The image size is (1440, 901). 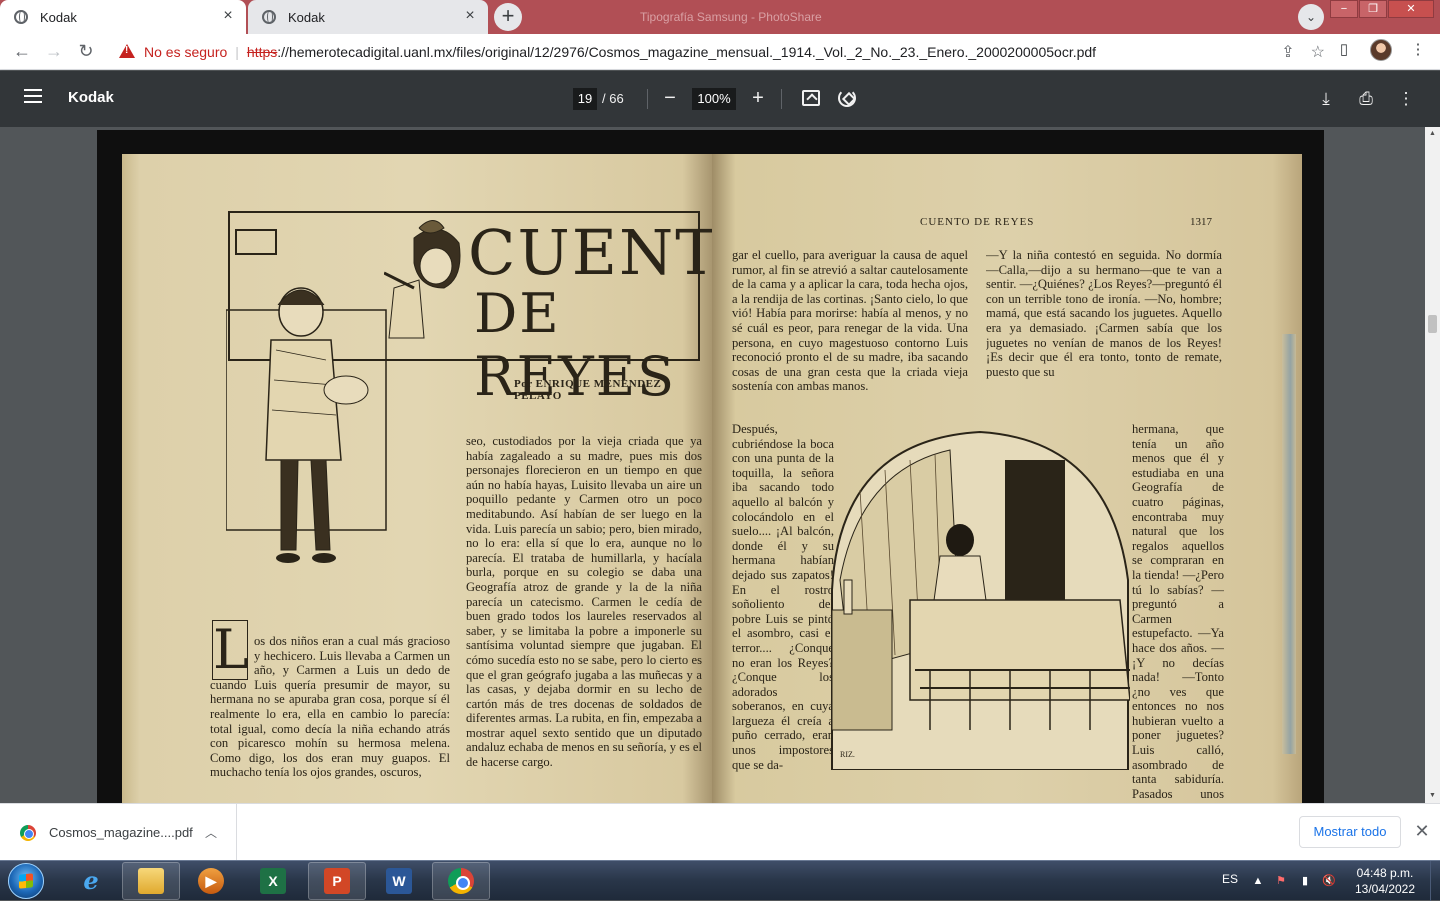 I want to click on download-shelf: Cosmos_magazine....pdf ︿ Mostrar todo ✕, so click(x=720, y=832).